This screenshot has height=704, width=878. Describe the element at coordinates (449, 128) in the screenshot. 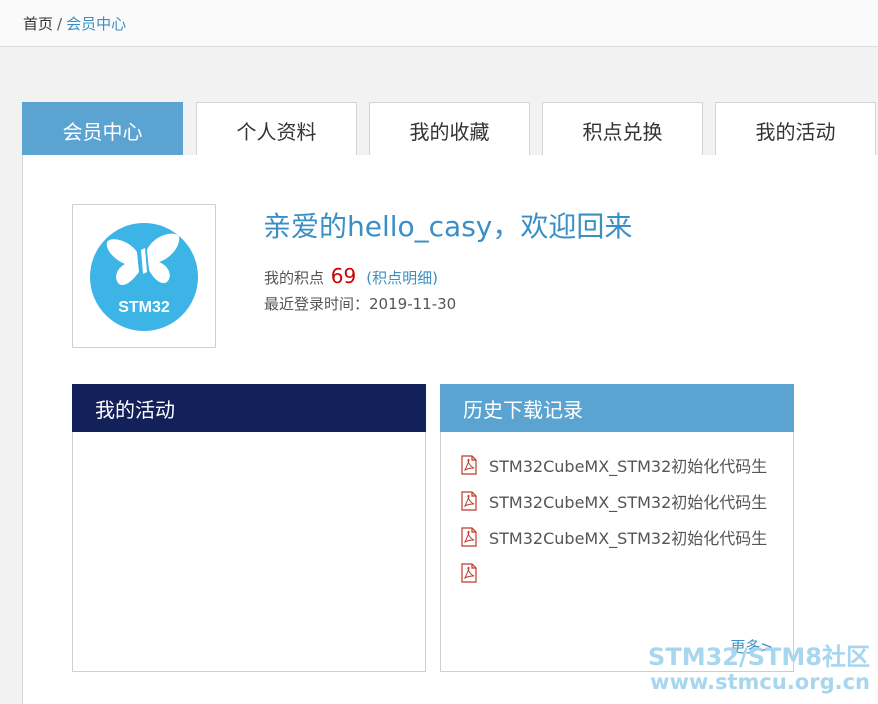

I see `tab-favorites: 我的收藏` at that location.